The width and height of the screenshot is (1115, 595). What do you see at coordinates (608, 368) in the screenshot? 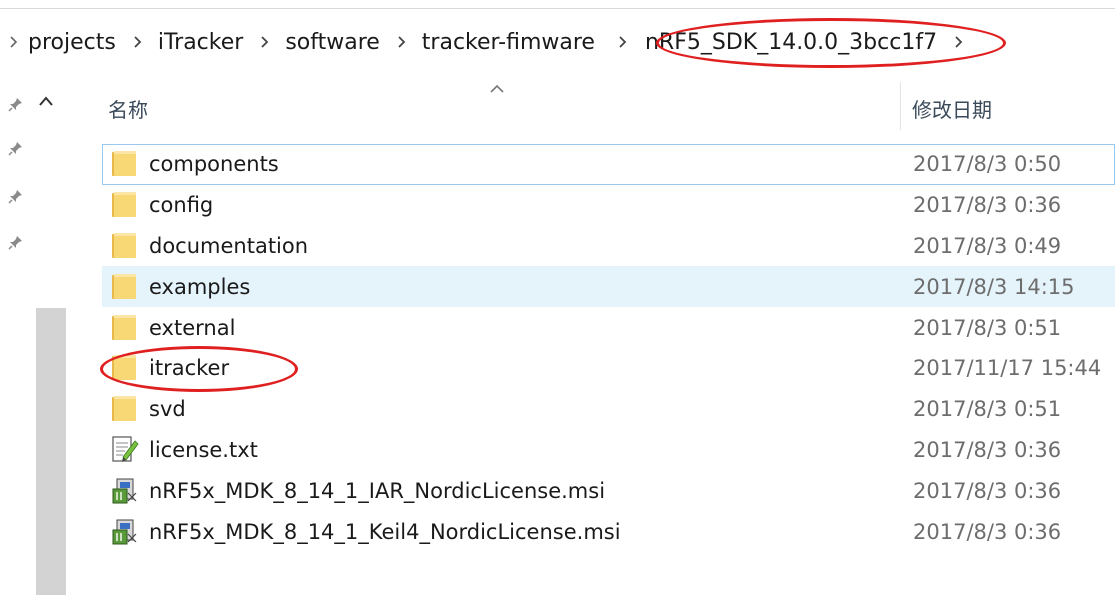
I see `file-row: itracker 2017/11/17 15:44` at bounding box center [608, 368].